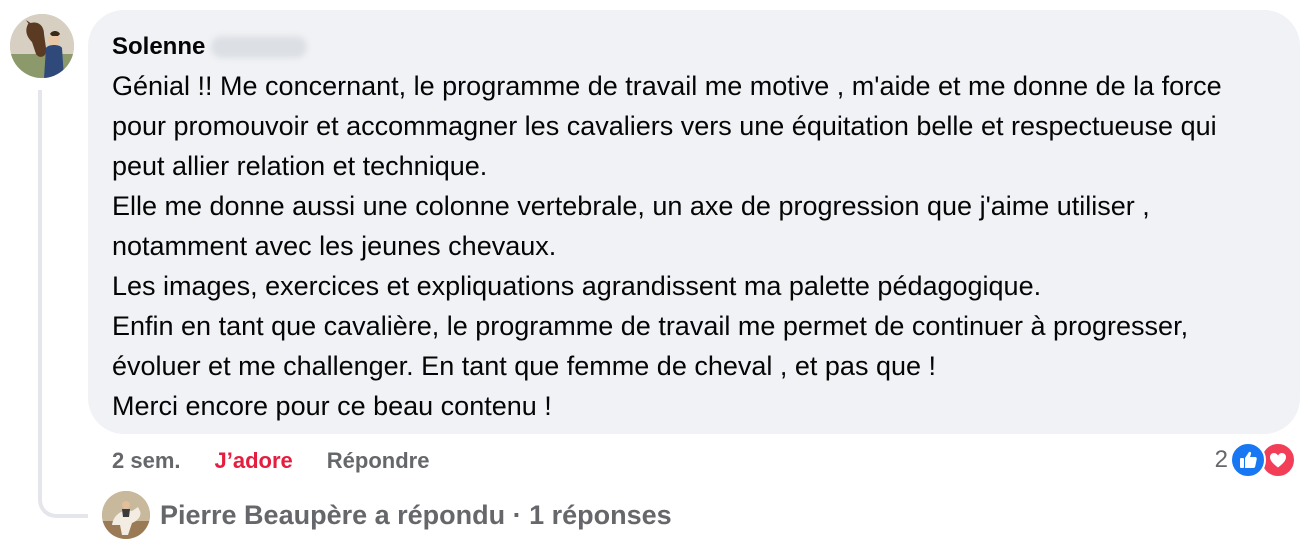 This screenshot has width=1316, height=550. I want to click on author-surname-blurred, so click(259, 47).